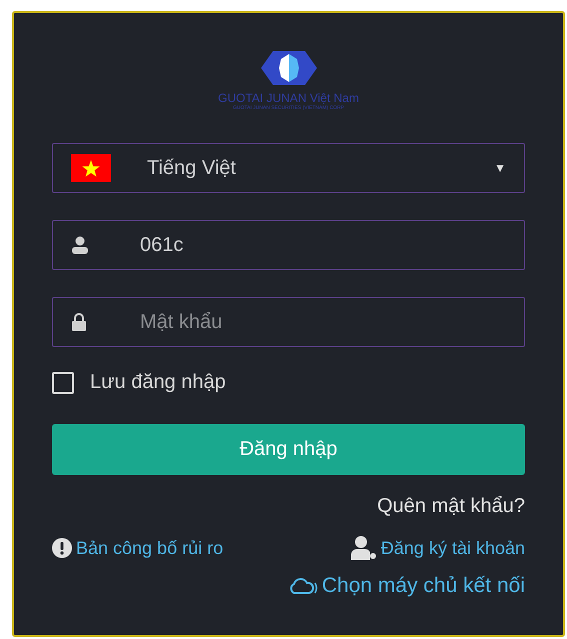  I want to click on language-select: Tiếng Việt ▼, so click(288, 168).